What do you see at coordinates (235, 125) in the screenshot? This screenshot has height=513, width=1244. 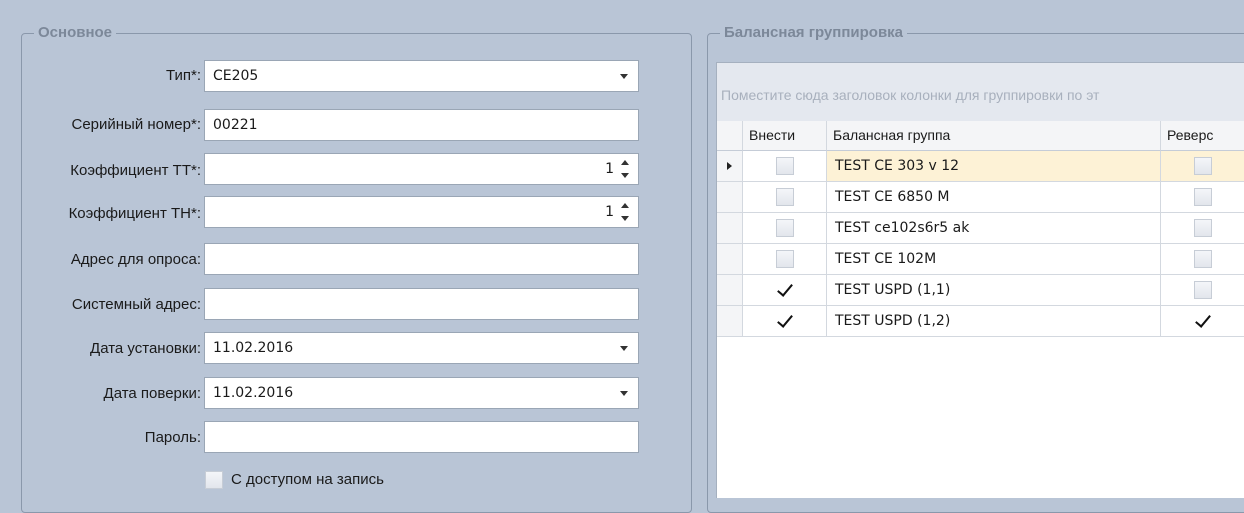 I see `serial-number-value: 00221` at bounding box center [235, 125].